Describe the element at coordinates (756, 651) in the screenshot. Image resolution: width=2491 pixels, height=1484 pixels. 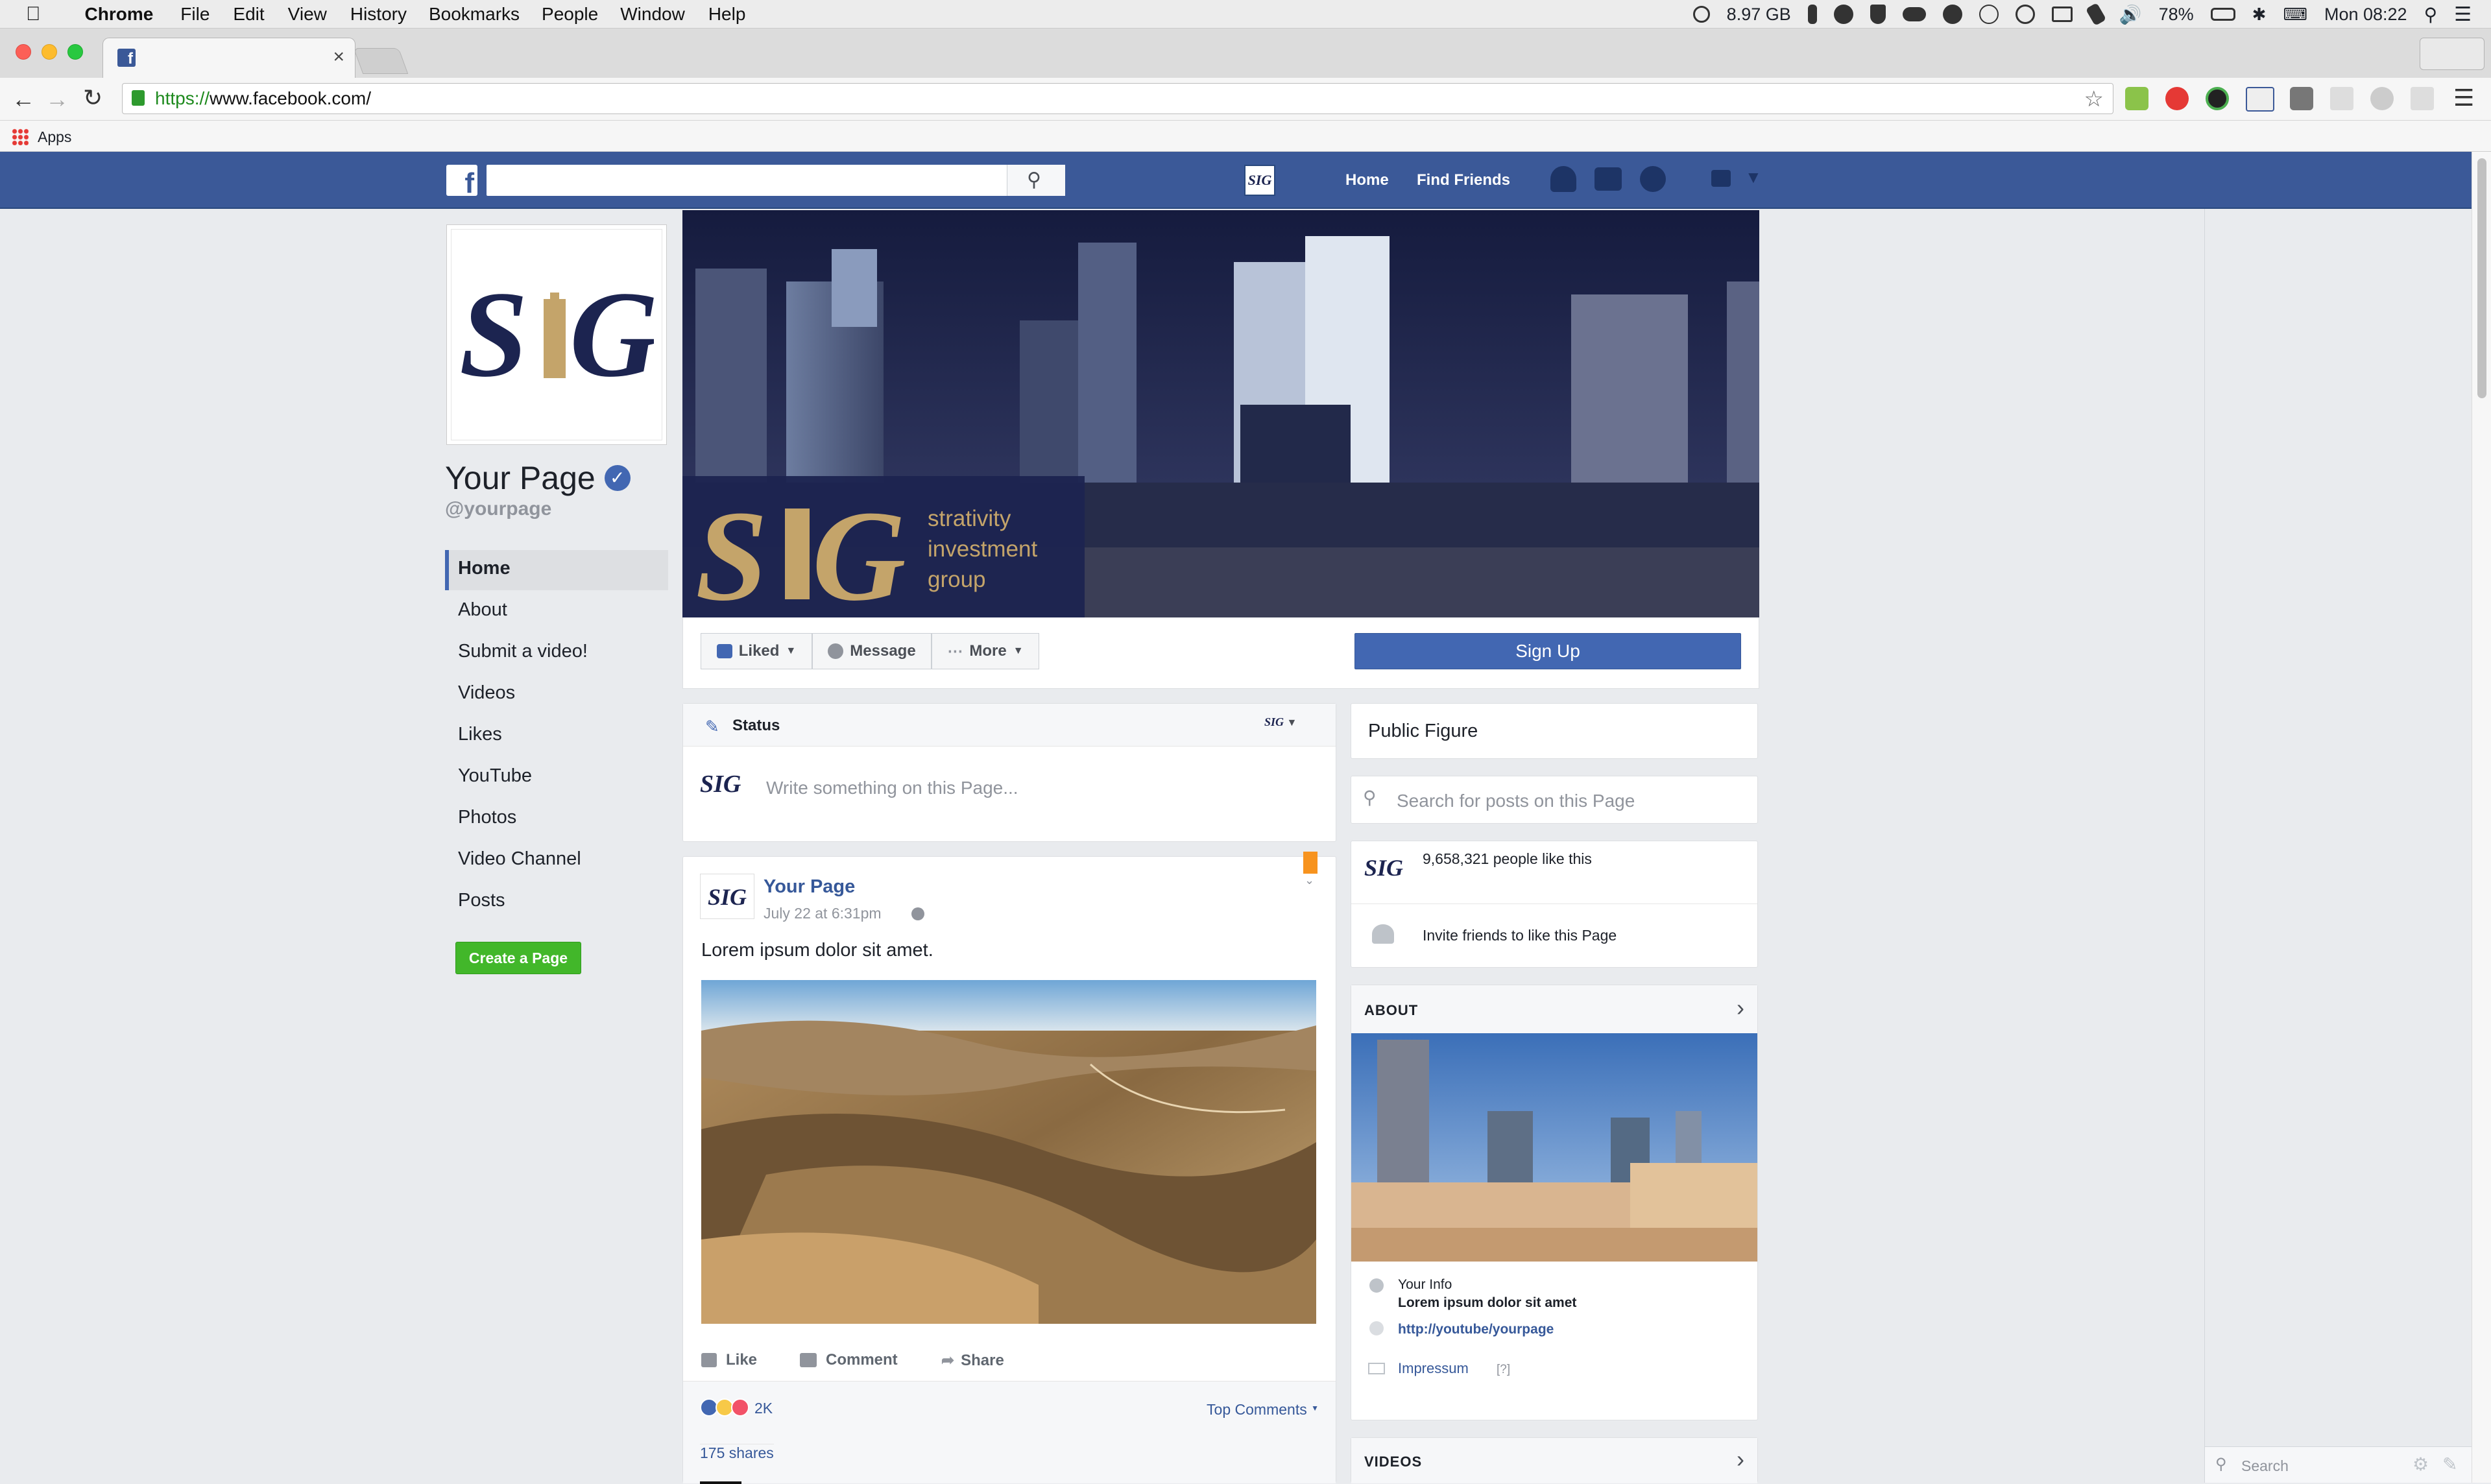
I see `liked-button: Liked ▼` at that location.